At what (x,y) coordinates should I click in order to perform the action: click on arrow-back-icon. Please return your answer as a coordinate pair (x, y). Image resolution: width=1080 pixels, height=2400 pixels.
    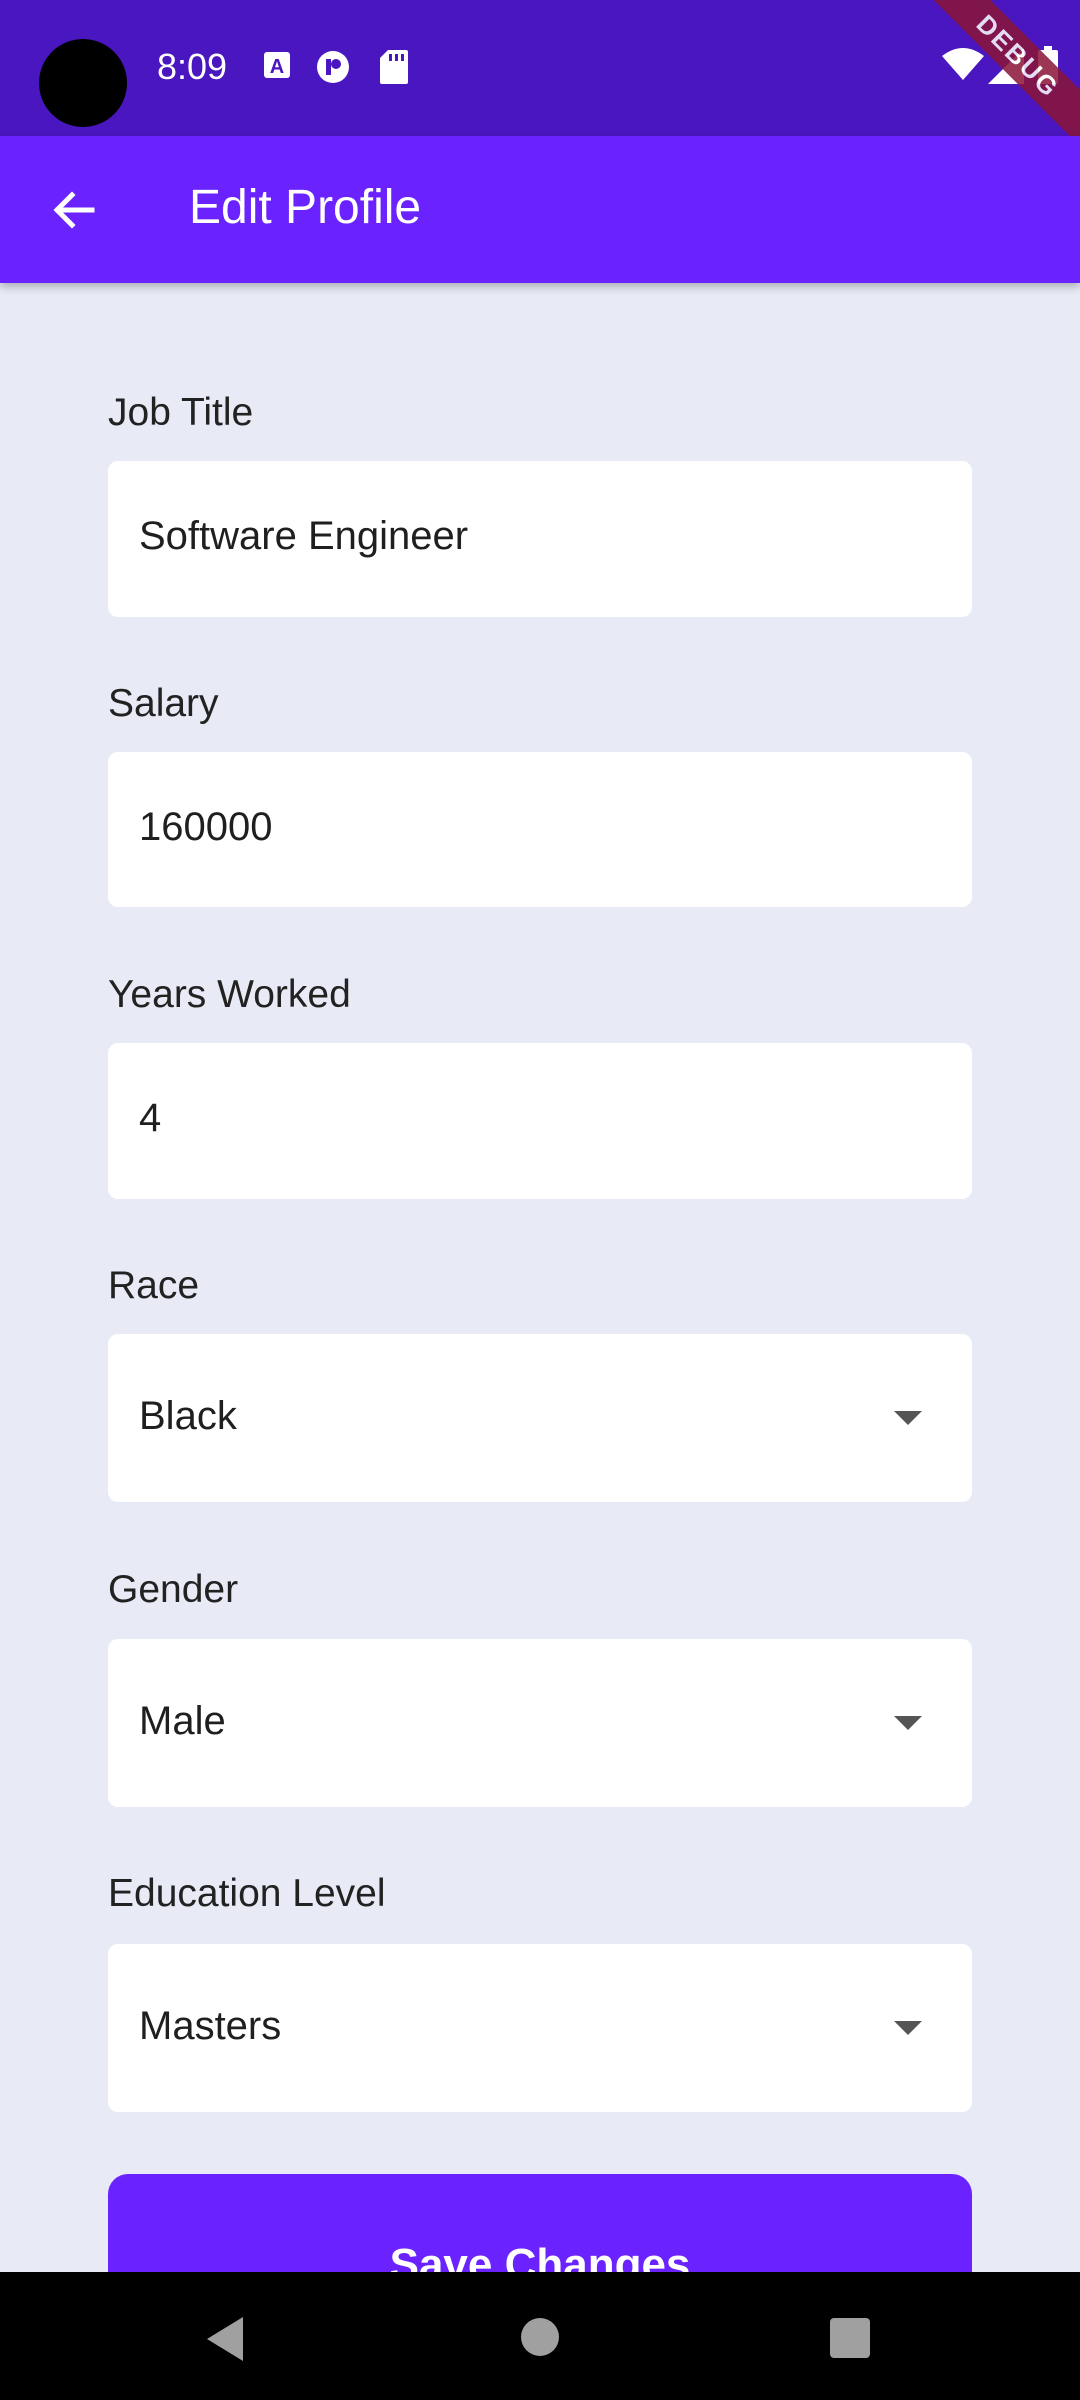
    Looking at the image, I should click on (74, 210).